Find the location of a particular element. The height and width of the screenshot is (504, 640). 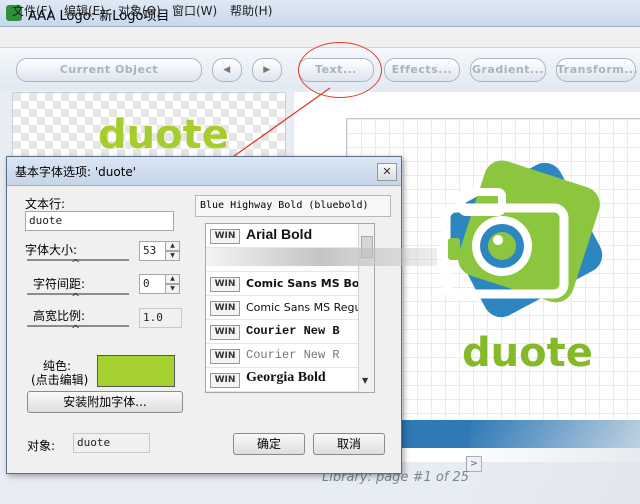

font-list-item: WIN Georgia Bold is located at coordinates (282, 380).